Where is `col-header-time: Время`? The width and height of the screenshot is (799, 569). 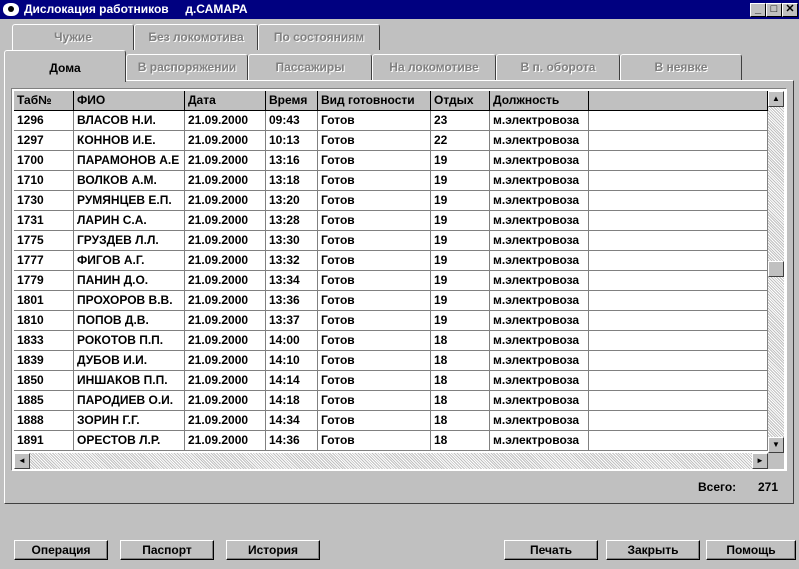 col-header-time: Время is located at coordinates (292, 101).